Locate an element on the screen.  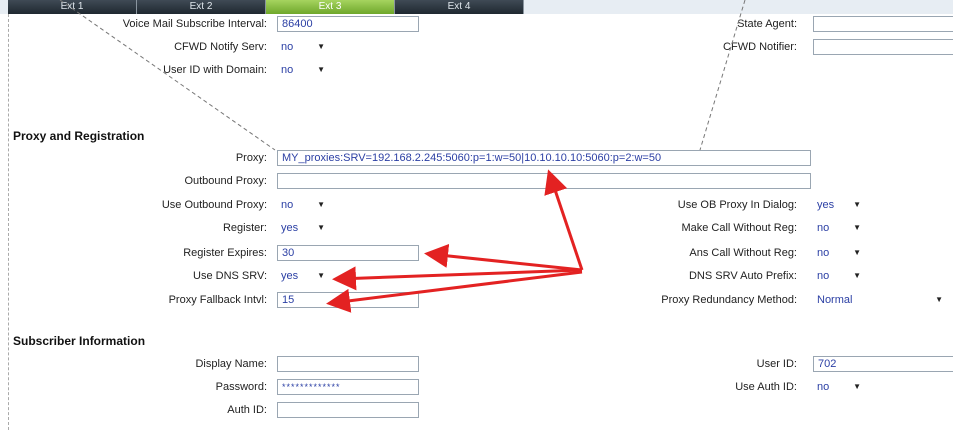
arrow-to-proxy is located at coordinates (564, 220).